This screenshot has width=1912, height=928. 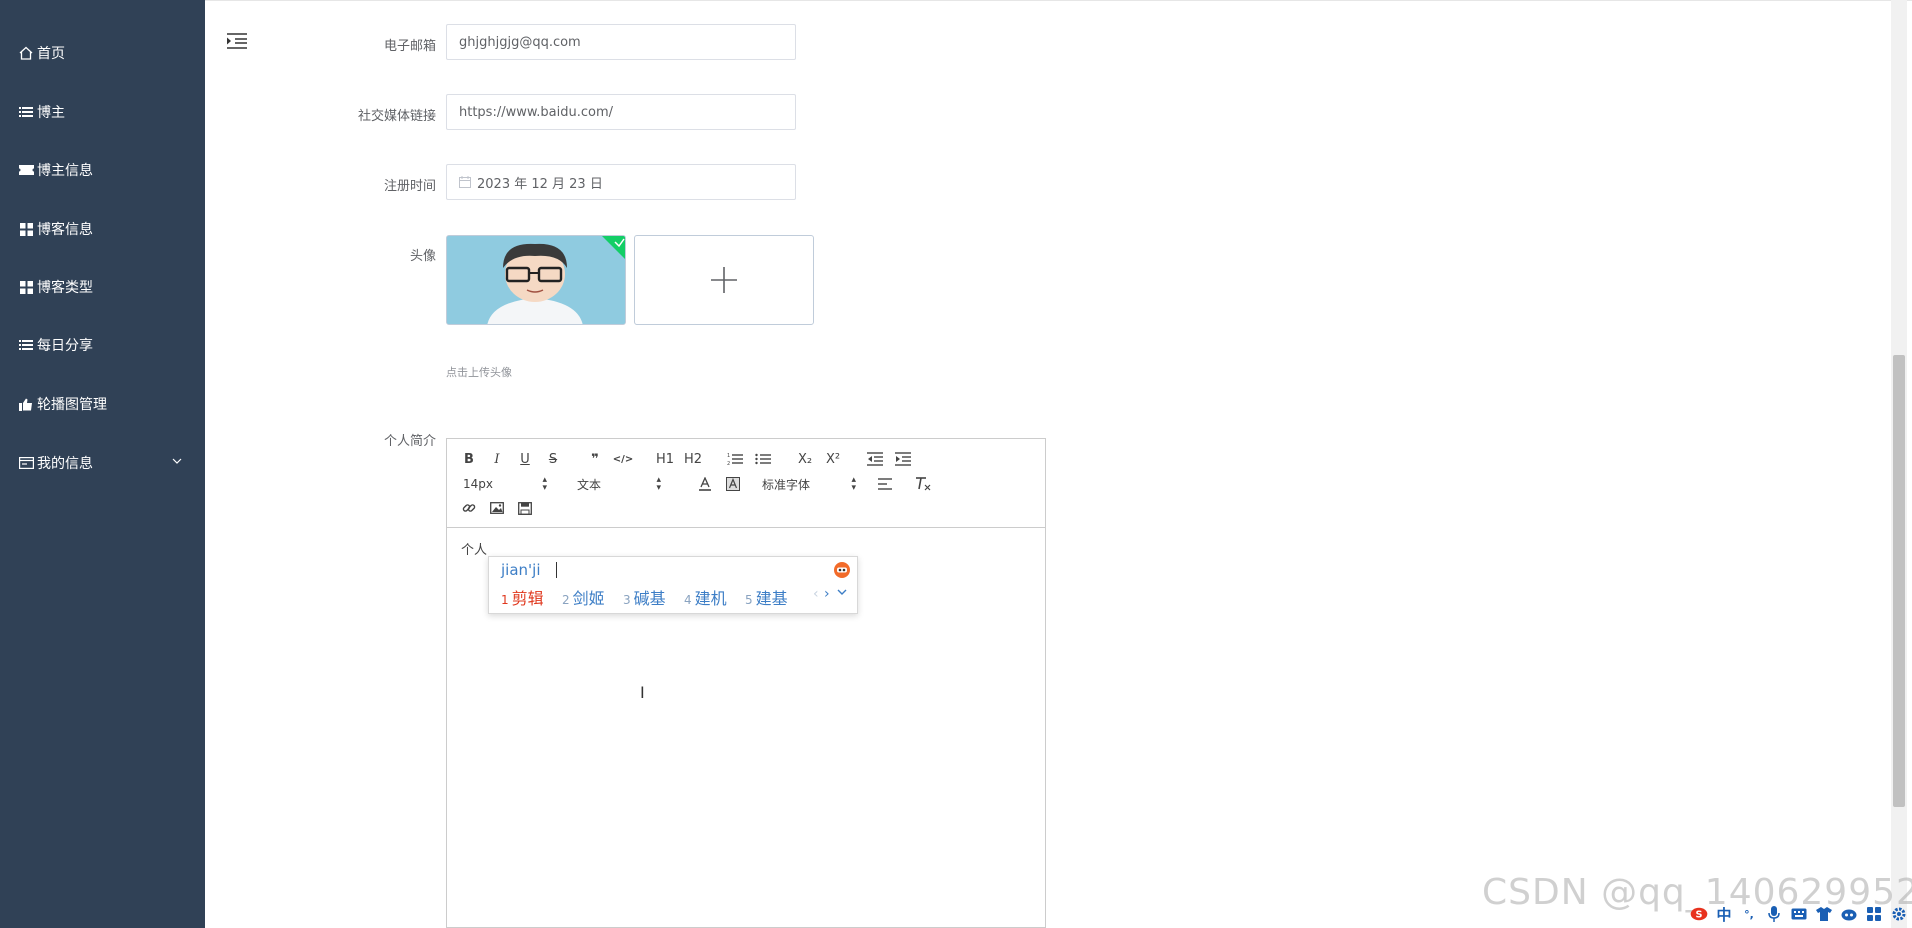 I want to click on email-field: ghjghjgjg@qq.com, so click(x=621, y=42).